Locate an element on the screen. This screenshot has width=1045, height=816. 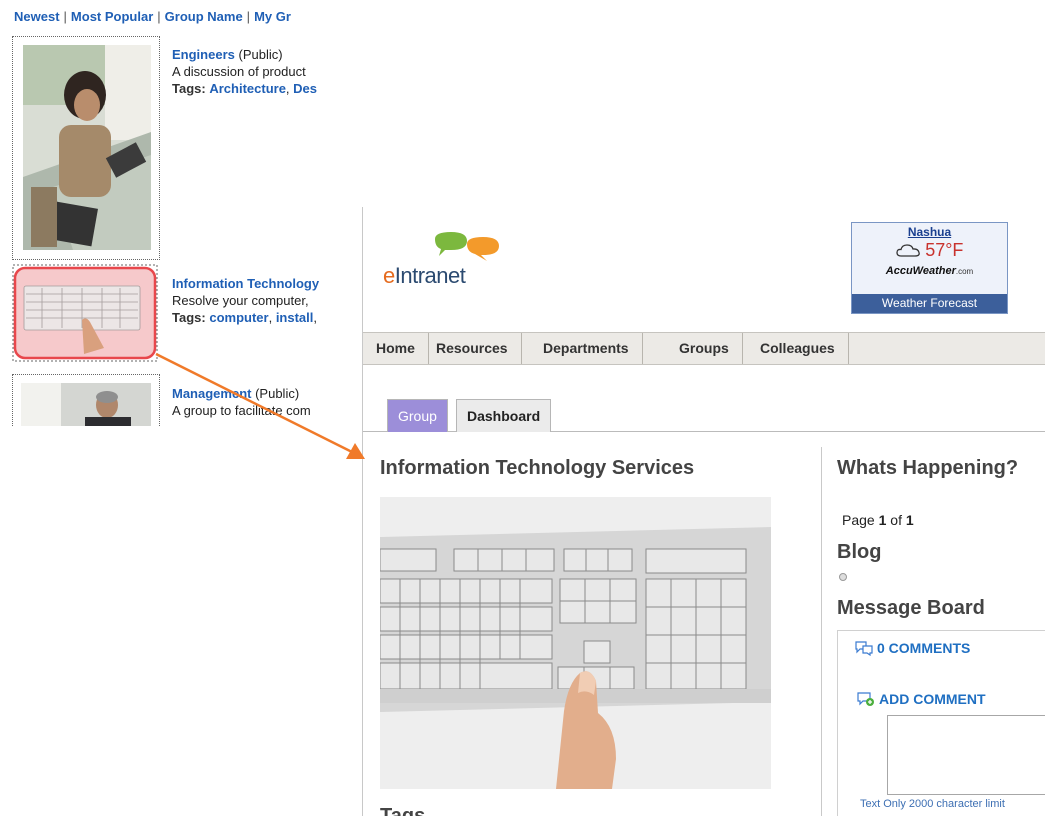
keyboard-photo is located at coordinates (575, 643).